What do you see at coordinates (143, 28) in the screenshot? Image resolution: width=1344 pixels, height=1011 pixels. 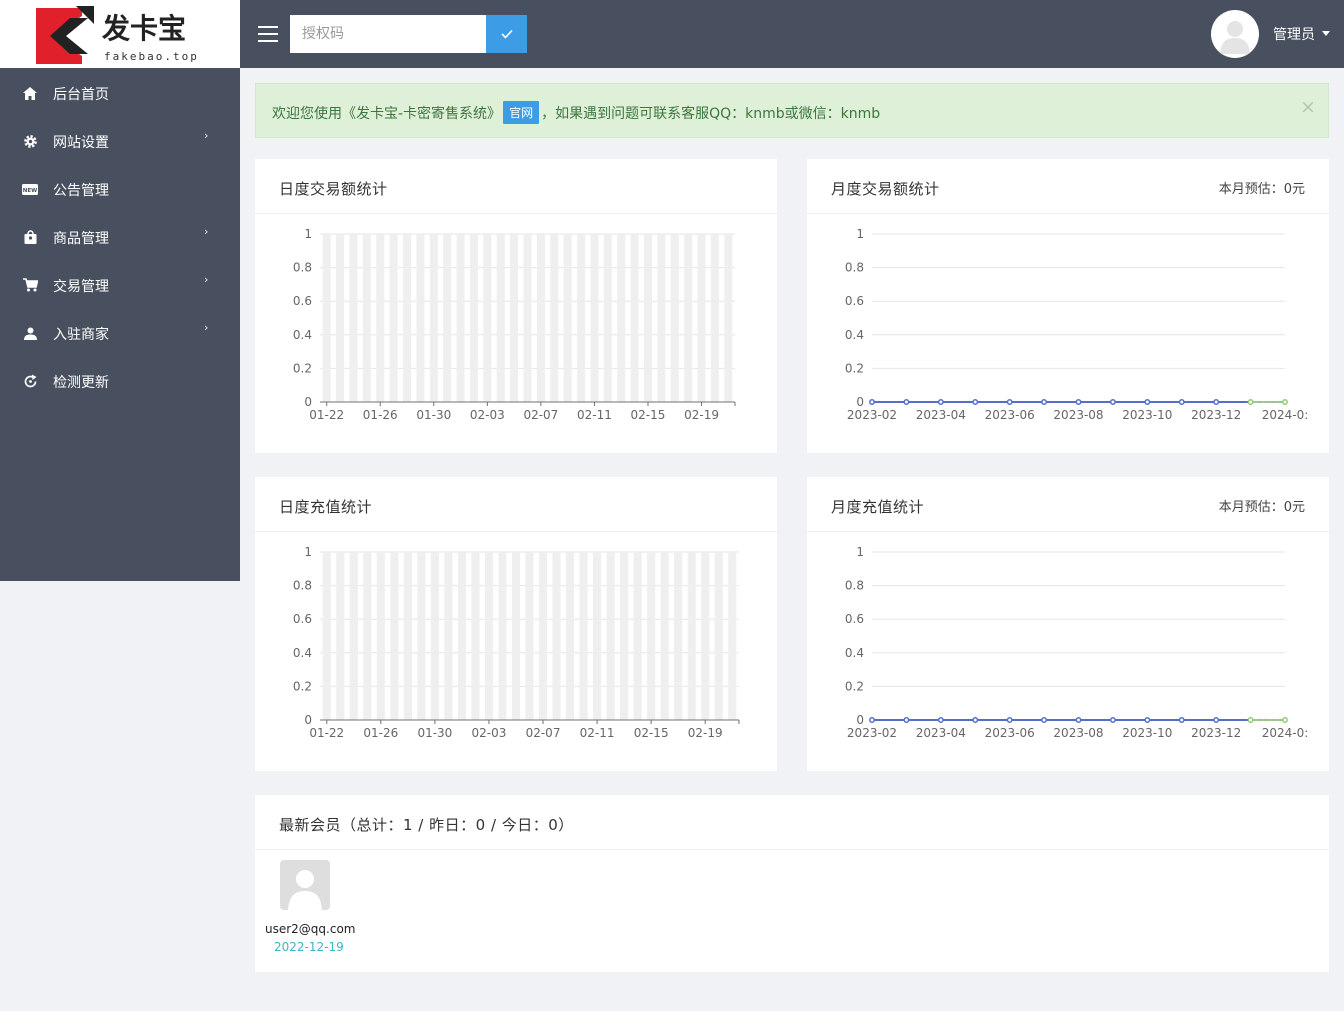 I see `logo-text: 发卡宝` at bounding box center [143, 28].